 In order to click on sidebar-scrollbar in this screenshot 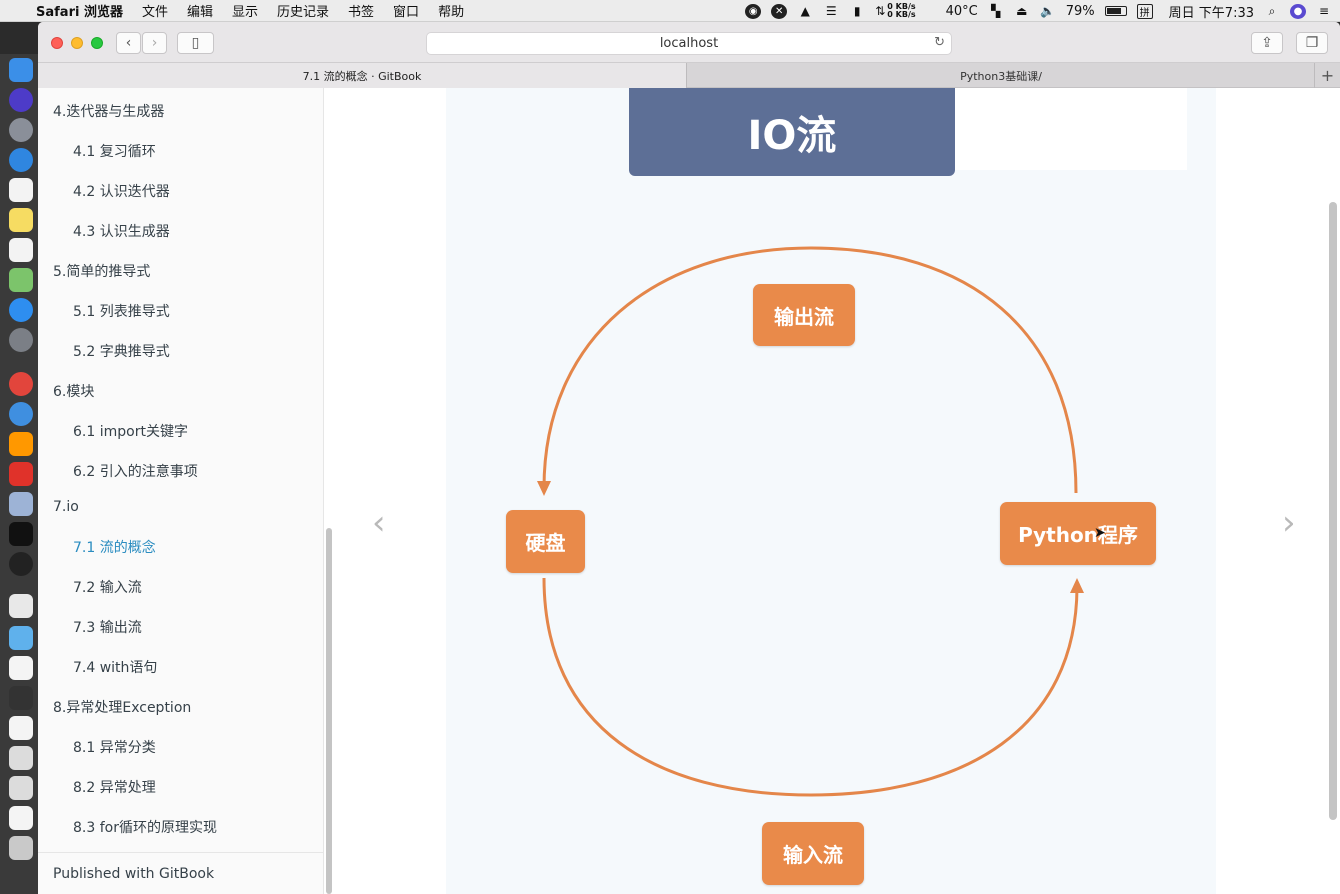, I will do `click(329, 711)`.